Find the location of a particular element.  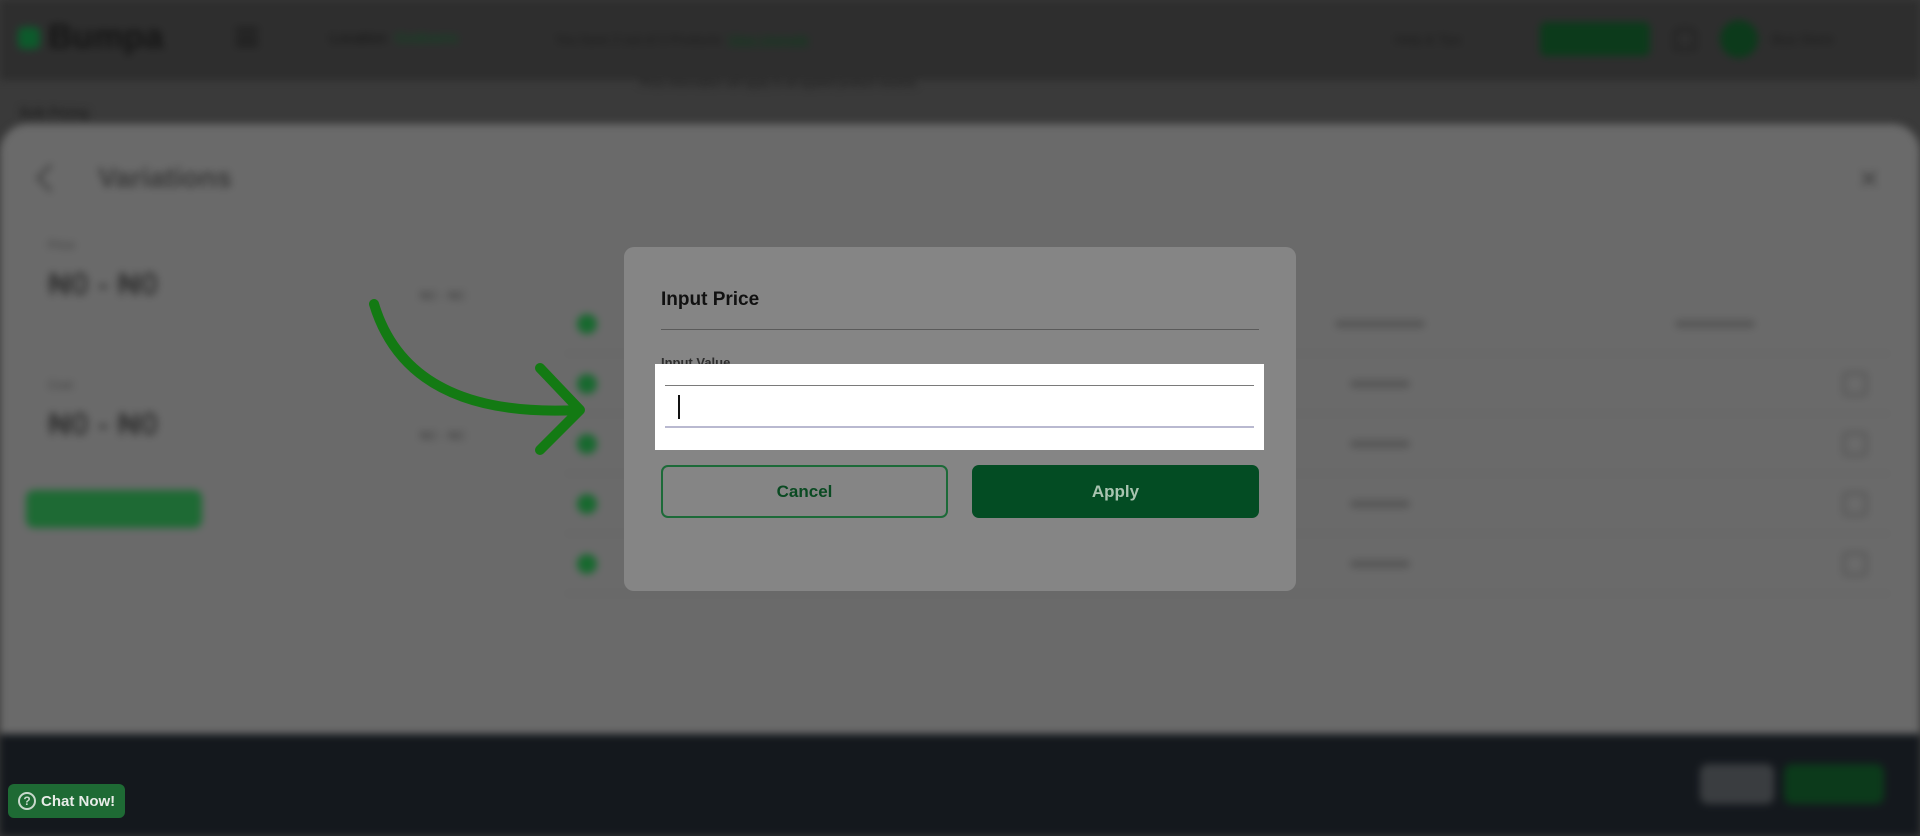

menu-icon is located at coordinates (247, 37).